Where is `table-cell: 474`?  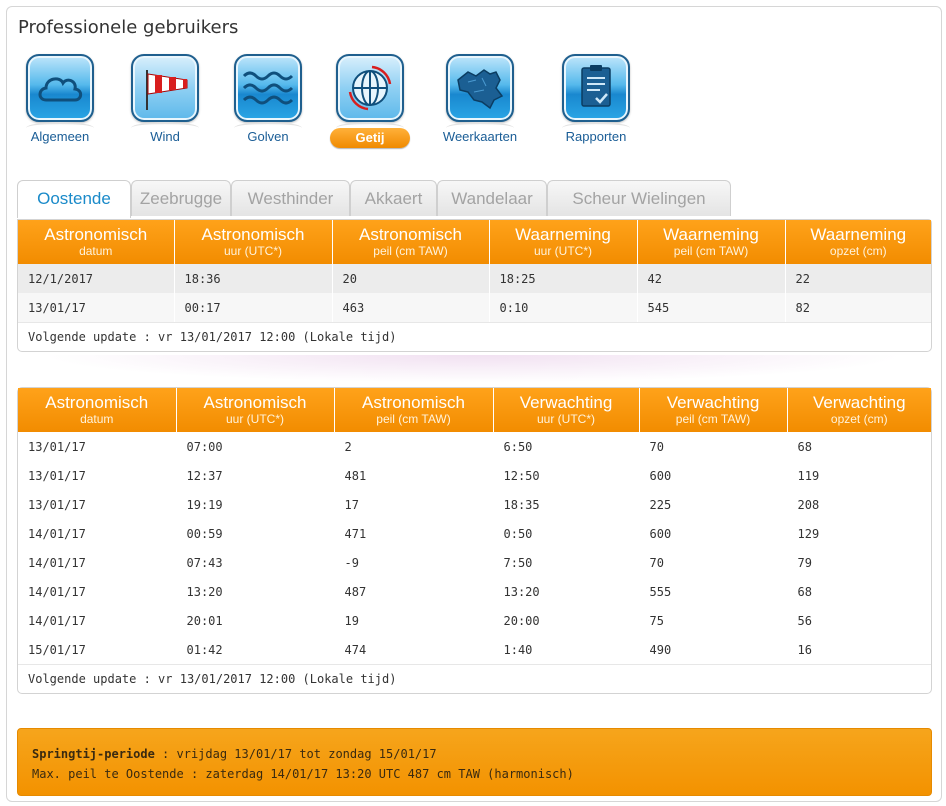
table-cell: 474 is located at coordinates (413, 649).